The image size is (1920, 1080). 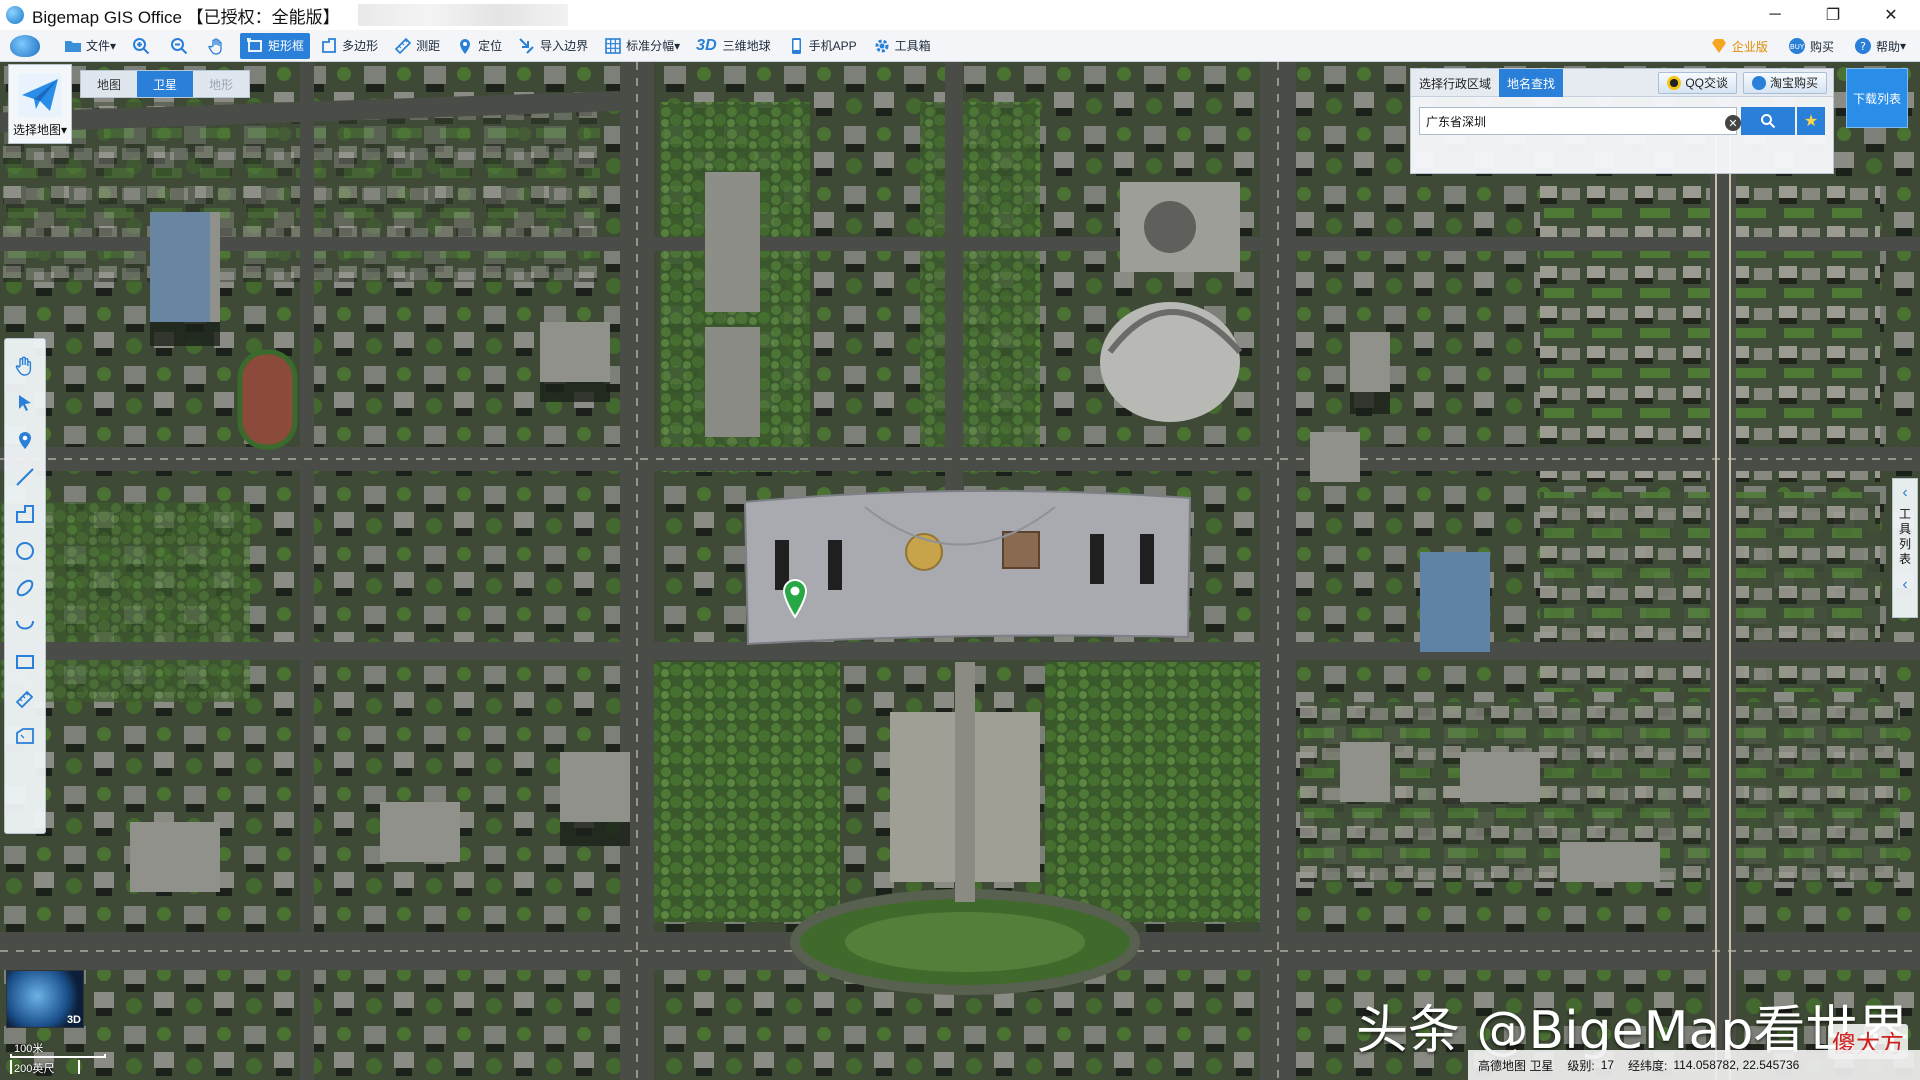 I want to click on toolbar-right-group: 企业版 BUY 购买 ? 帮助 ▾, so click(x=1812, y=46).